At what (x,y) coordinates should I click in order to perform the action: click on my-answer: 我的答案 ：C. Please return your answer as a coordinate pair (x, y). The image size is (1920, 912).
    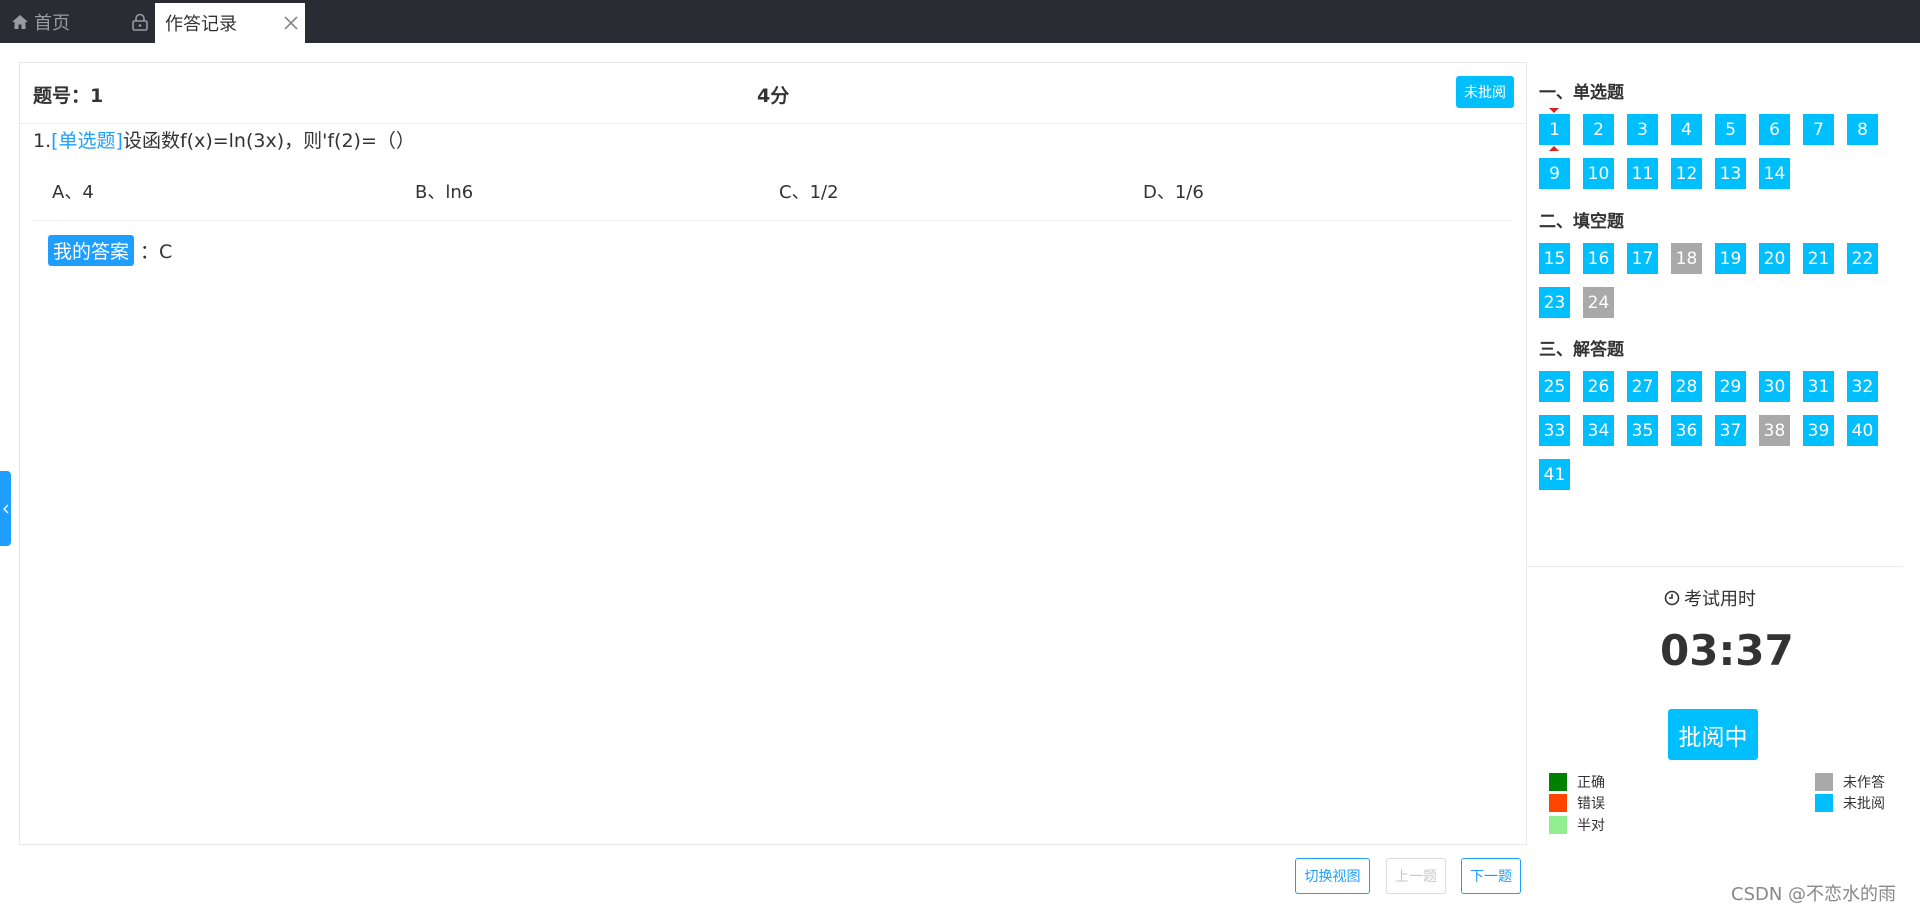
    Looking at the image, I should click on (110, 250).